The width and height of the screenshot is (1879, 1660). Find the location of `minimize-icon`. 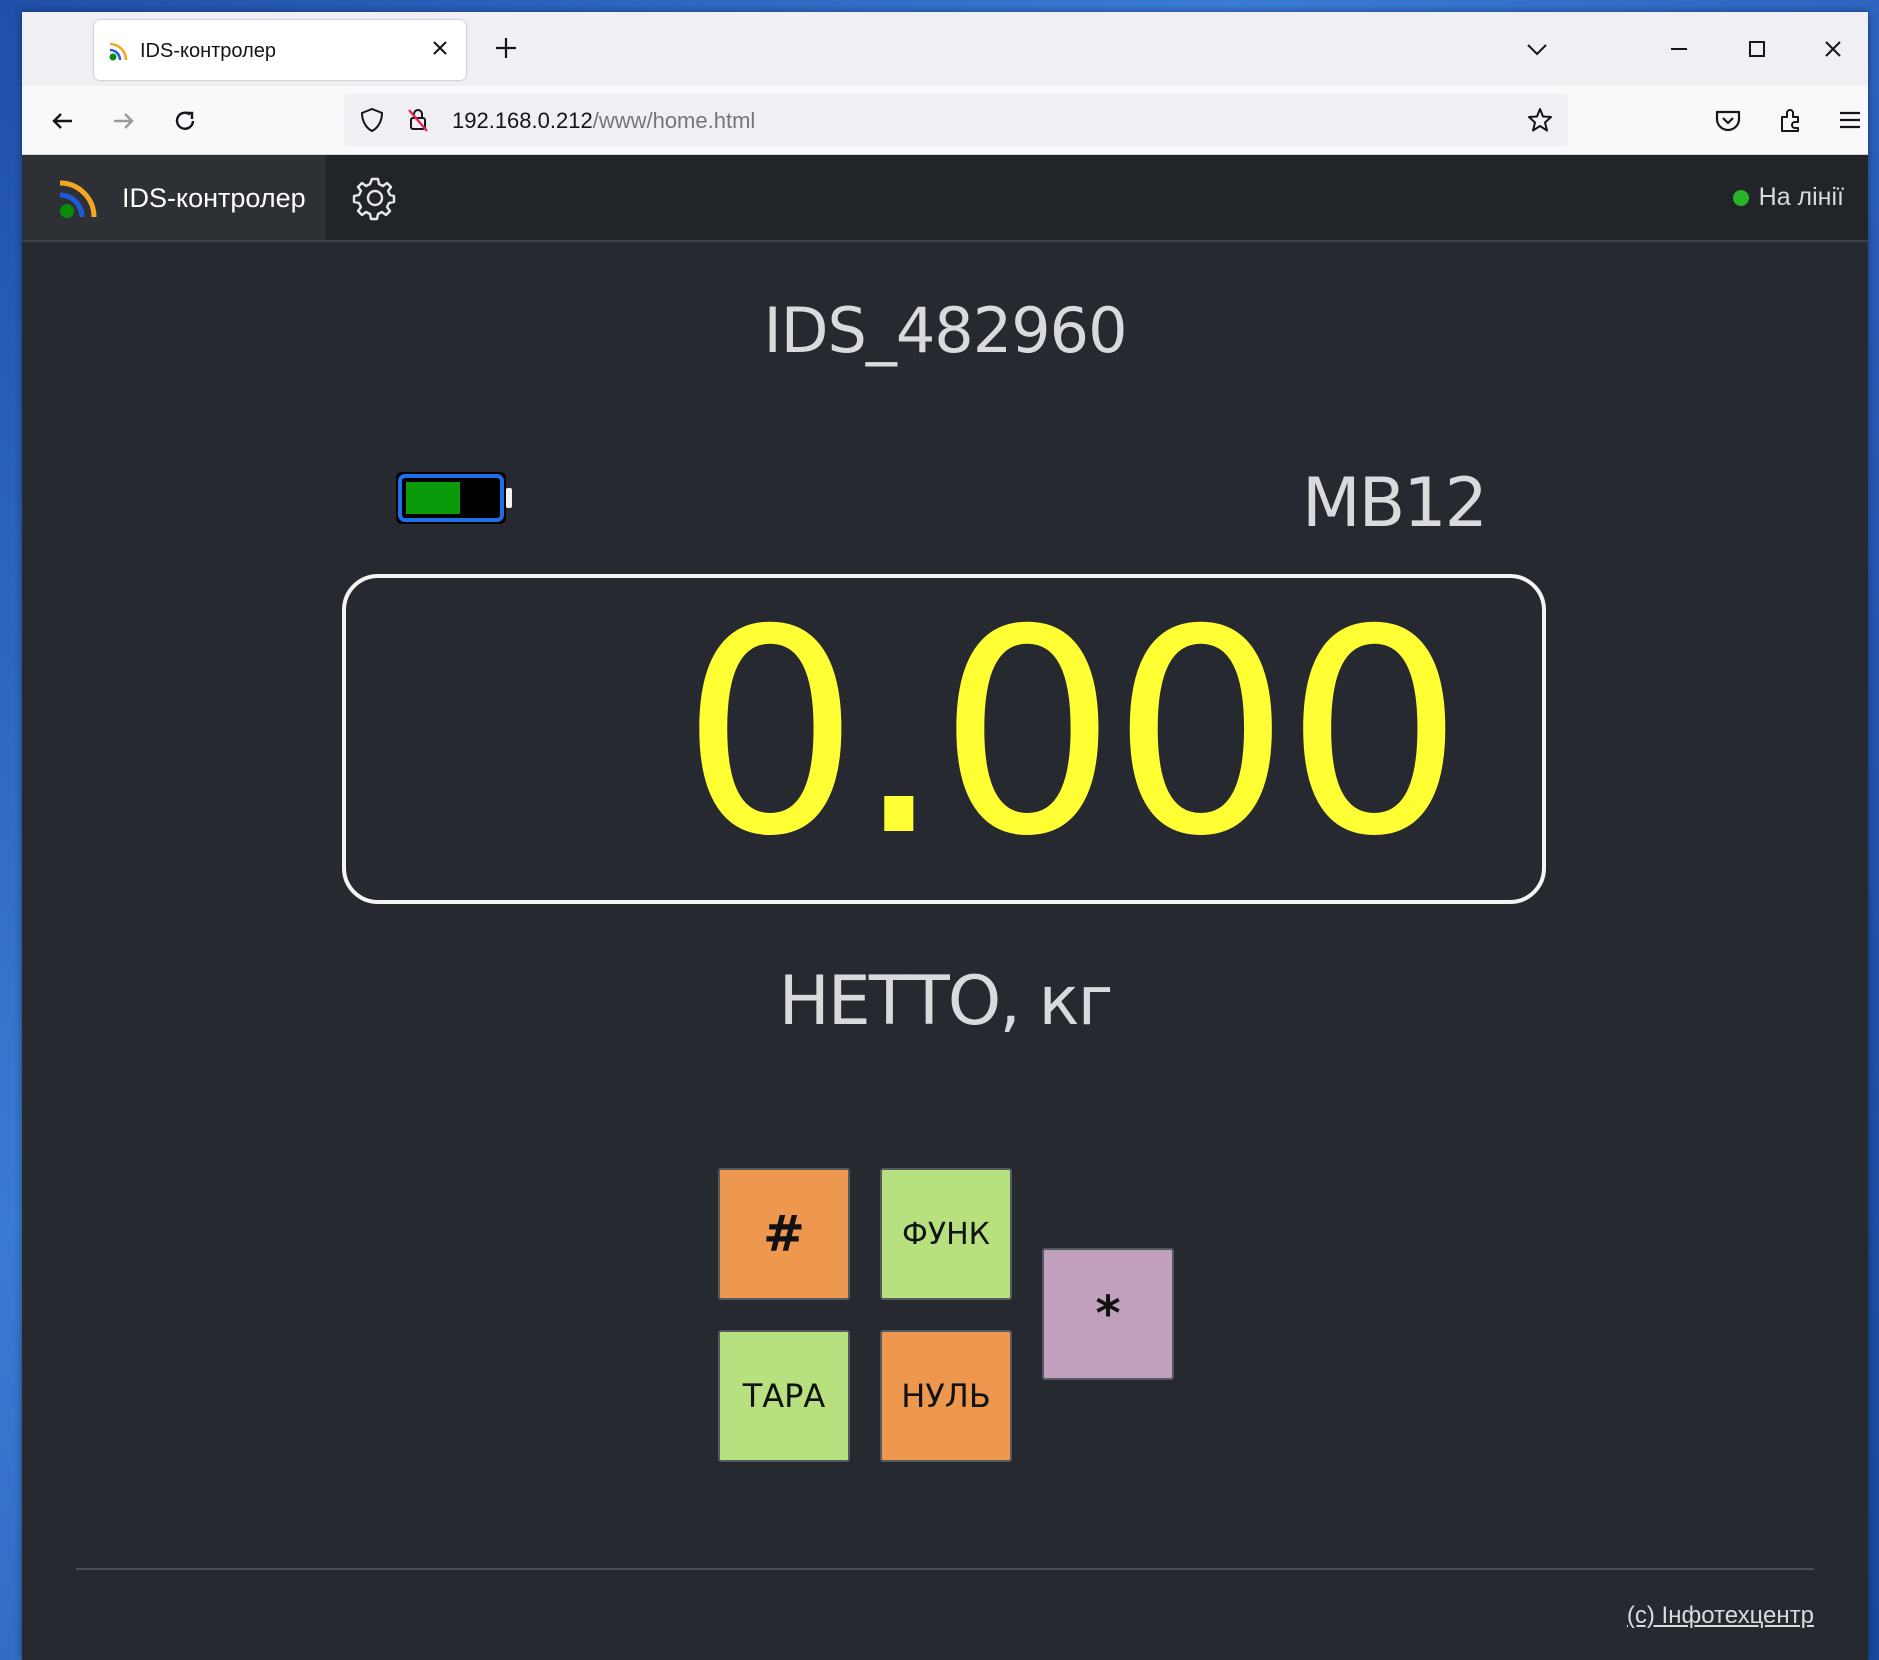

minimize-icon is located at coordinates (1679, 49).